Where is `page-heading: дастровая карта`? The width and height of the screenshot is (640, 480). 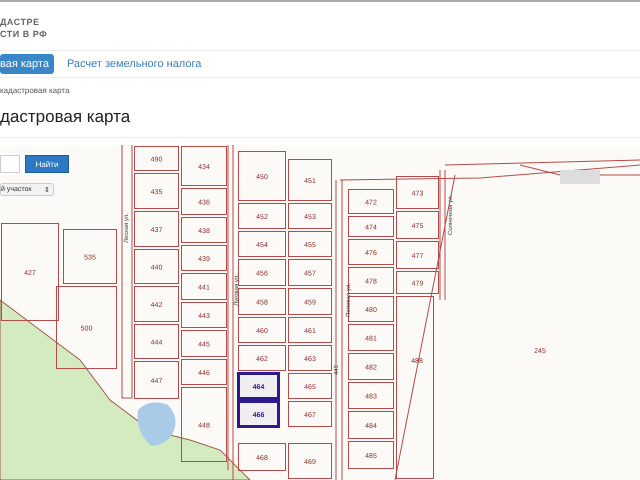 page-heading: дастровая карта is located at coordinates (320, 122).